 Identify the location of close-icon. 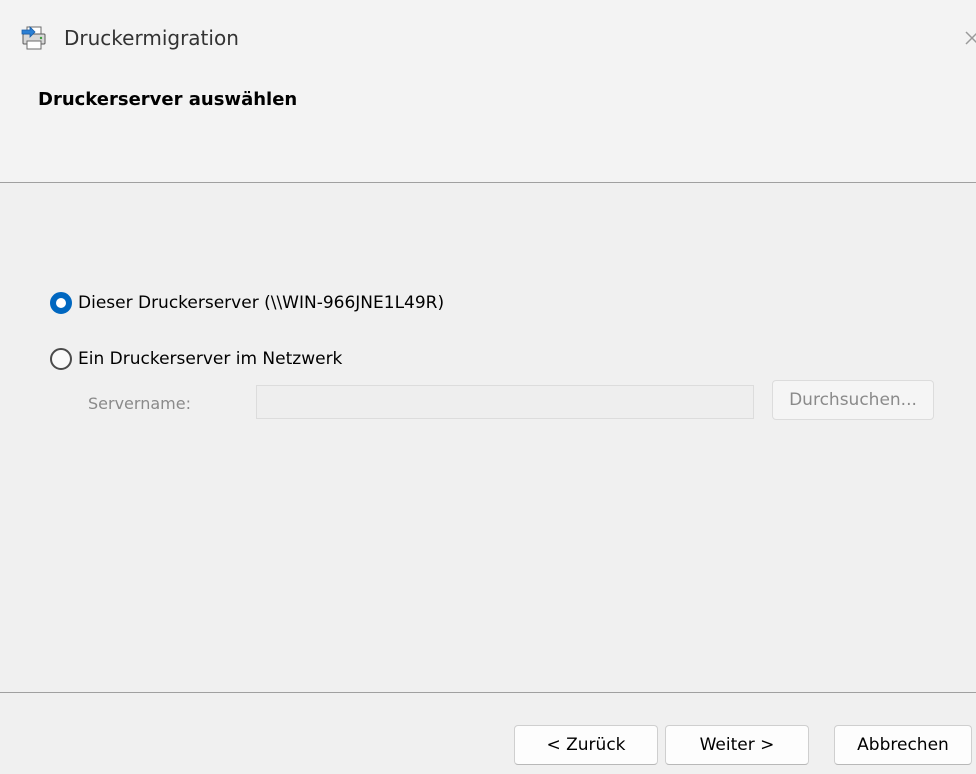
(964, 38).